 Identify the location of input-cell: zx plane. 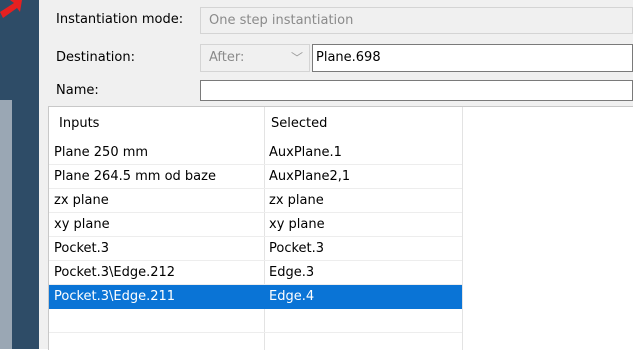
(81, 200).